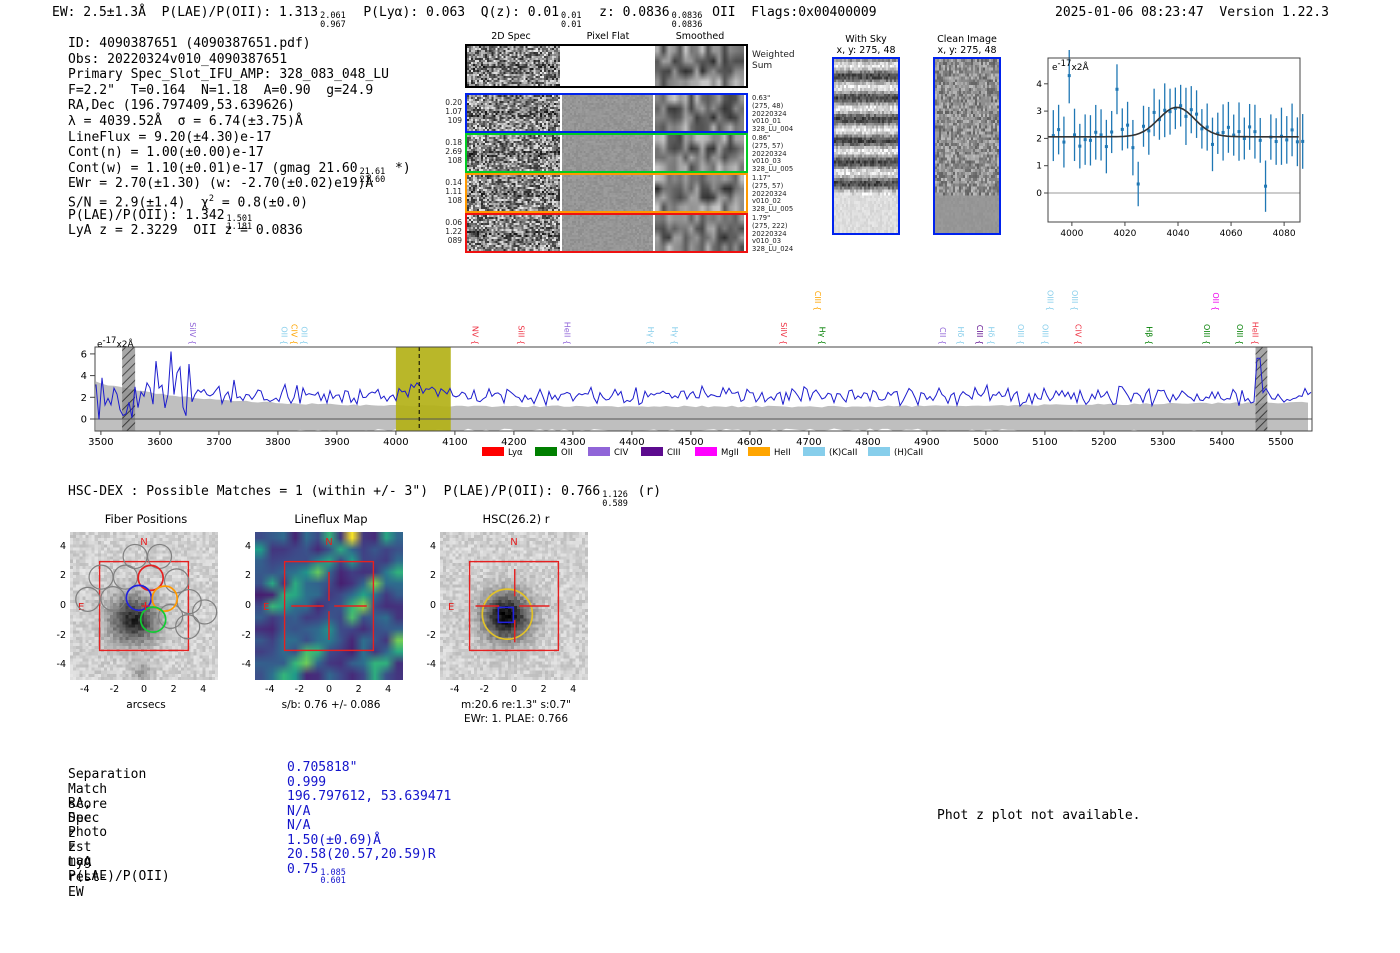 Image resolution: width=1400 pixels, height=953 pixels. Describe the element at coordinates (516, 705) in the screenshot. I see `cutout-xlabel: m:20.6 re:1.3" s:0.7"` at that location.